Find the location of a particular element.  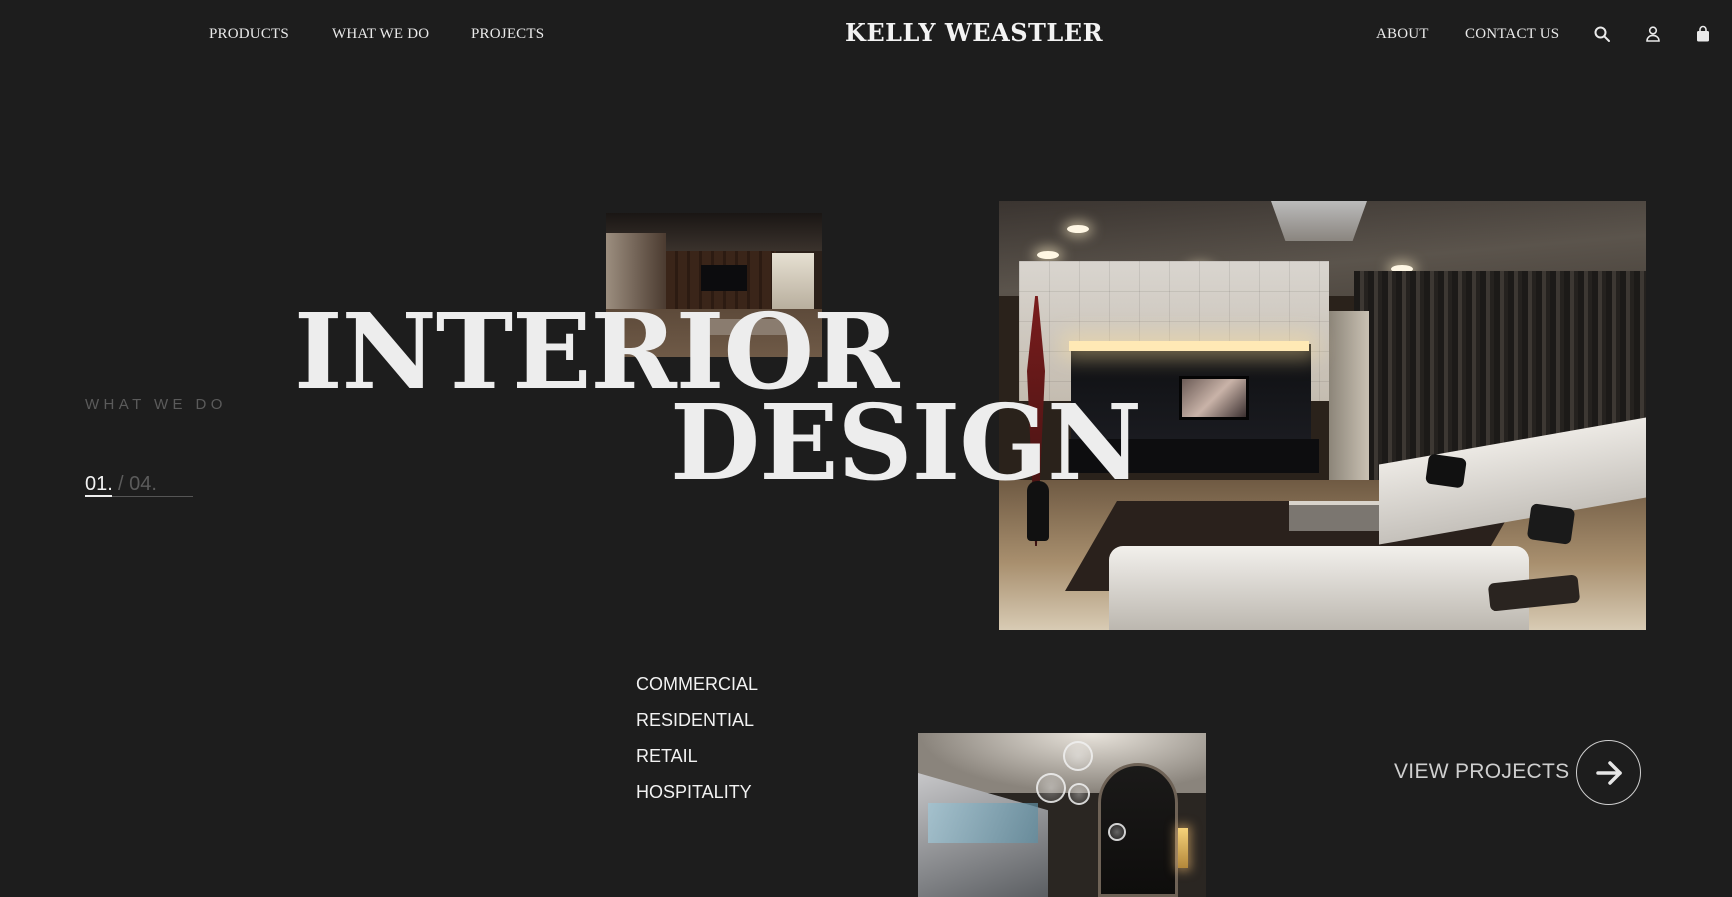

pager-total: / 04. is located at coordinates (137, 484).